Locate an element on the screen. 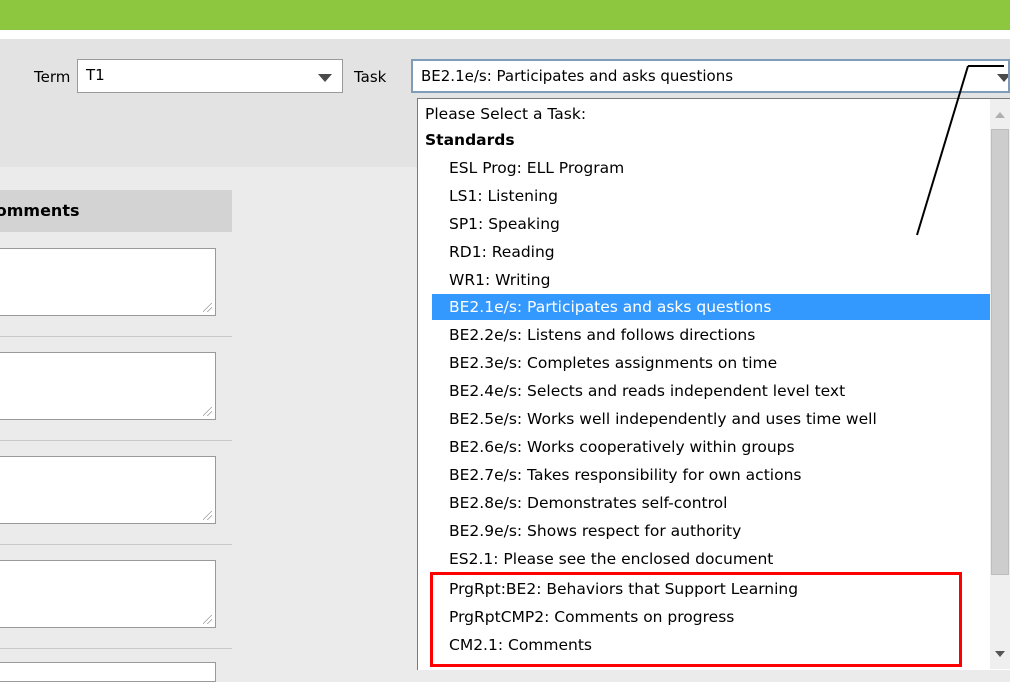 The image size is (1010, 682). dropdown-option: ES2.1: Please see the enclosed document is located at coordinates (704, 559).